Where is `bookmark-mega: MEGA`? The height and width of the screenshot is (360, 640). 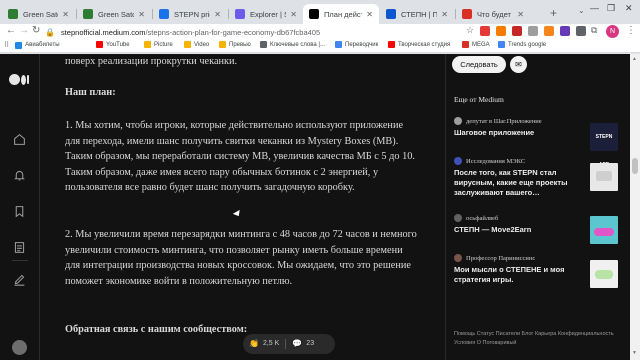
bookmark-mega: MEGA is located at coordinates (476, 44).